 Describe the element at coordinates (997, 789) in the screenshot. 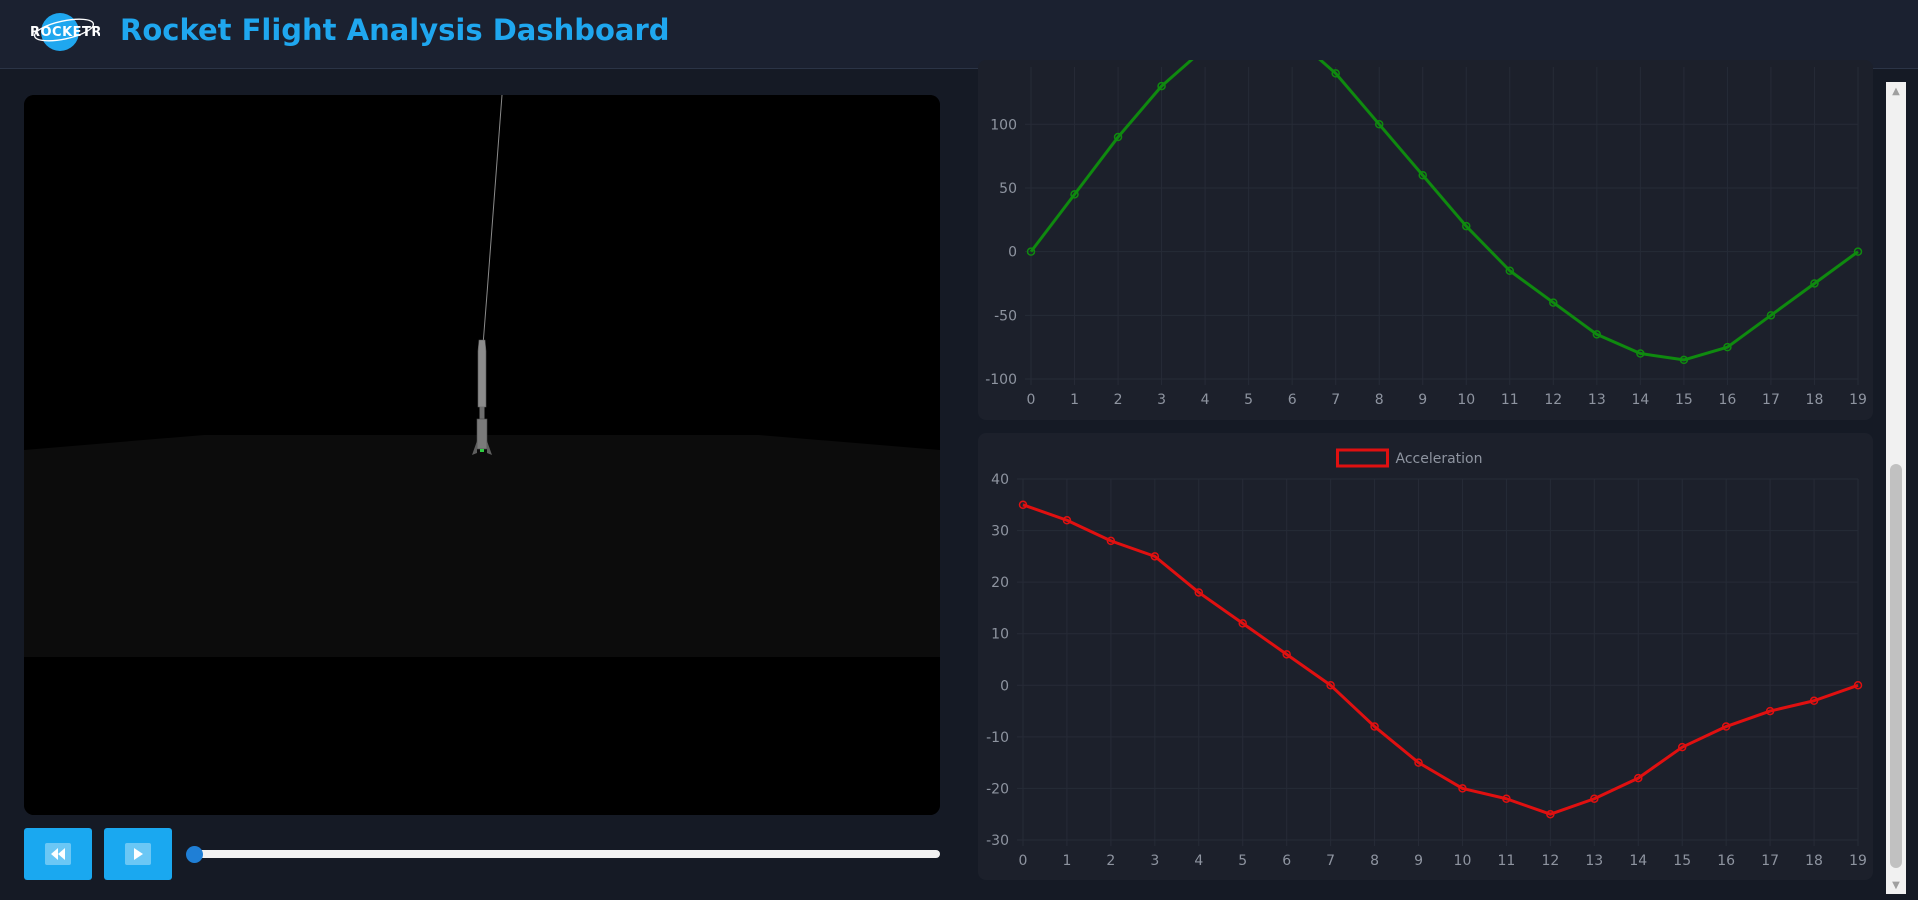

I see `y-tick-label: -20` at that location.